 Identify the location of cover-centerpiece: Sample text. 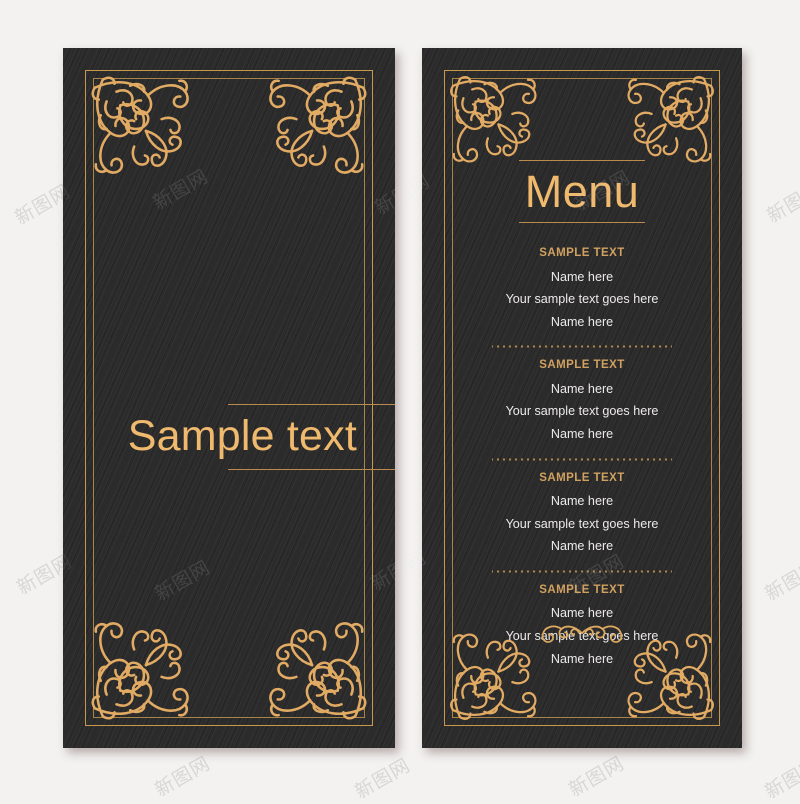
(229, 437).